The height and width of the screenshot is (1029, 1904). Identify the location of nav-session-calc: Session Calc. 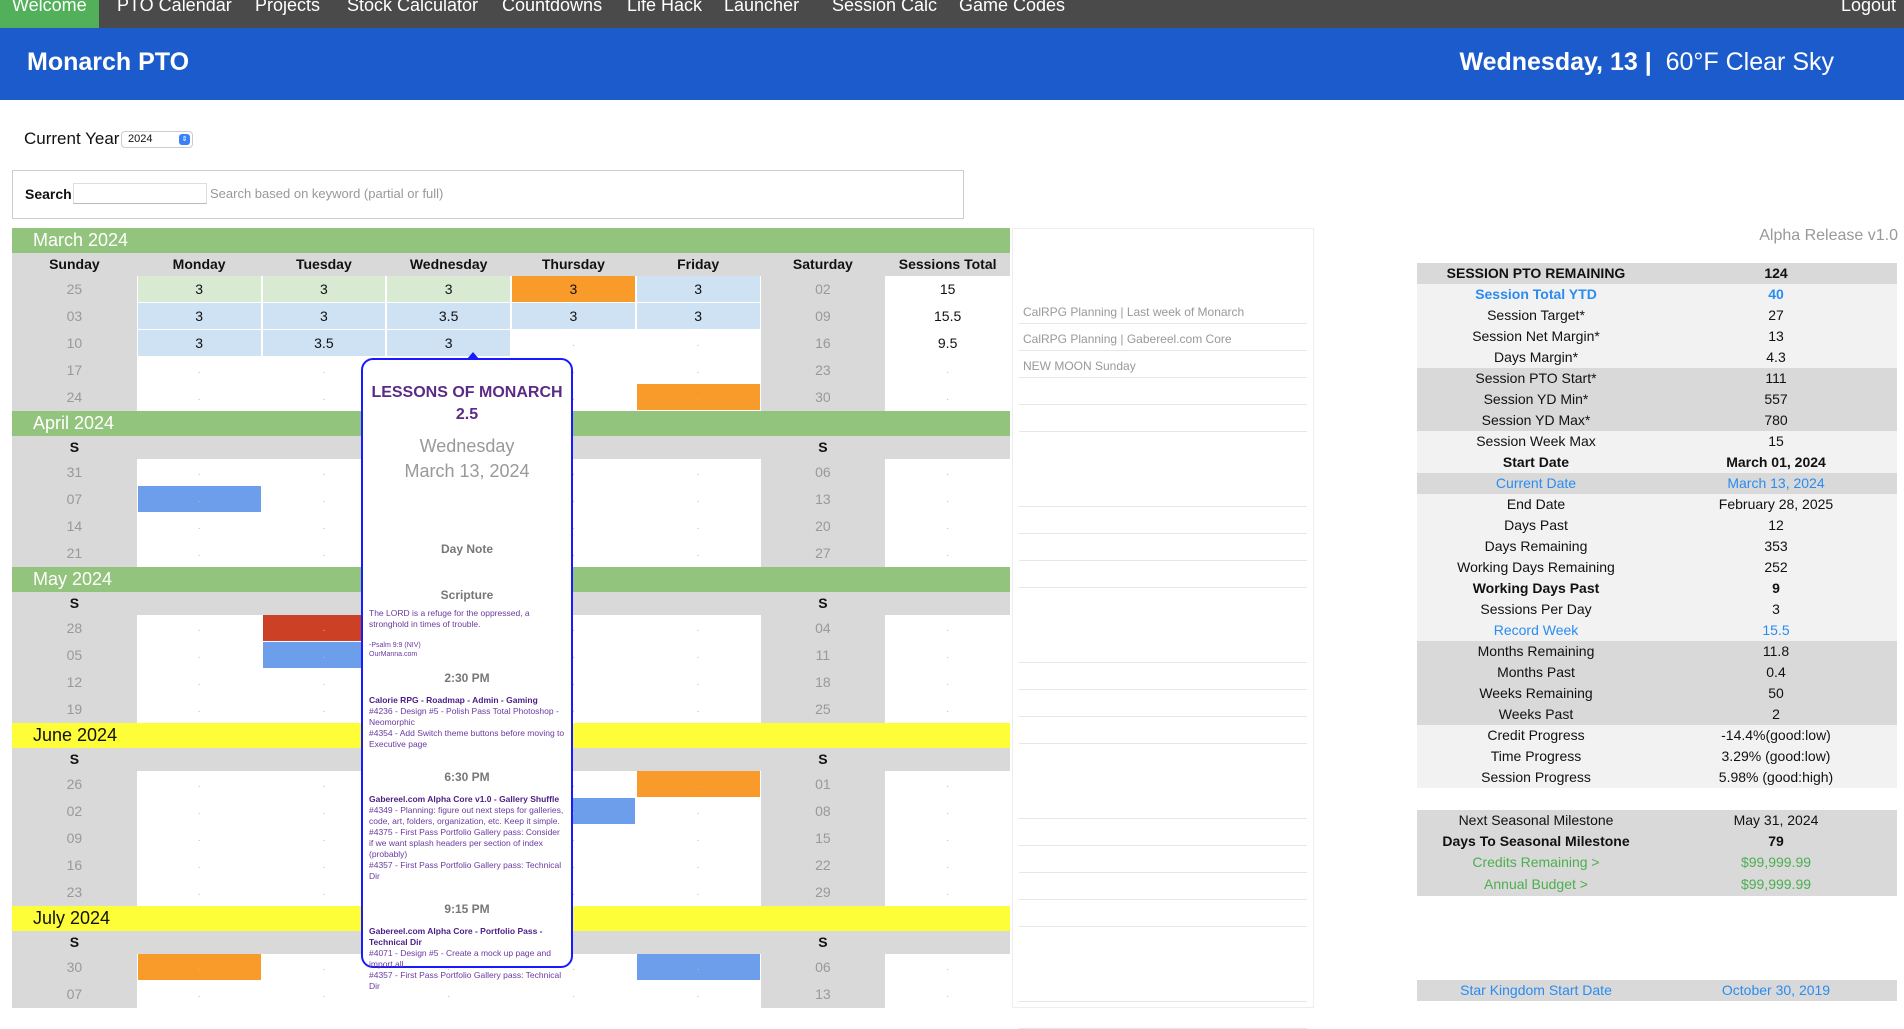
(884, 14).